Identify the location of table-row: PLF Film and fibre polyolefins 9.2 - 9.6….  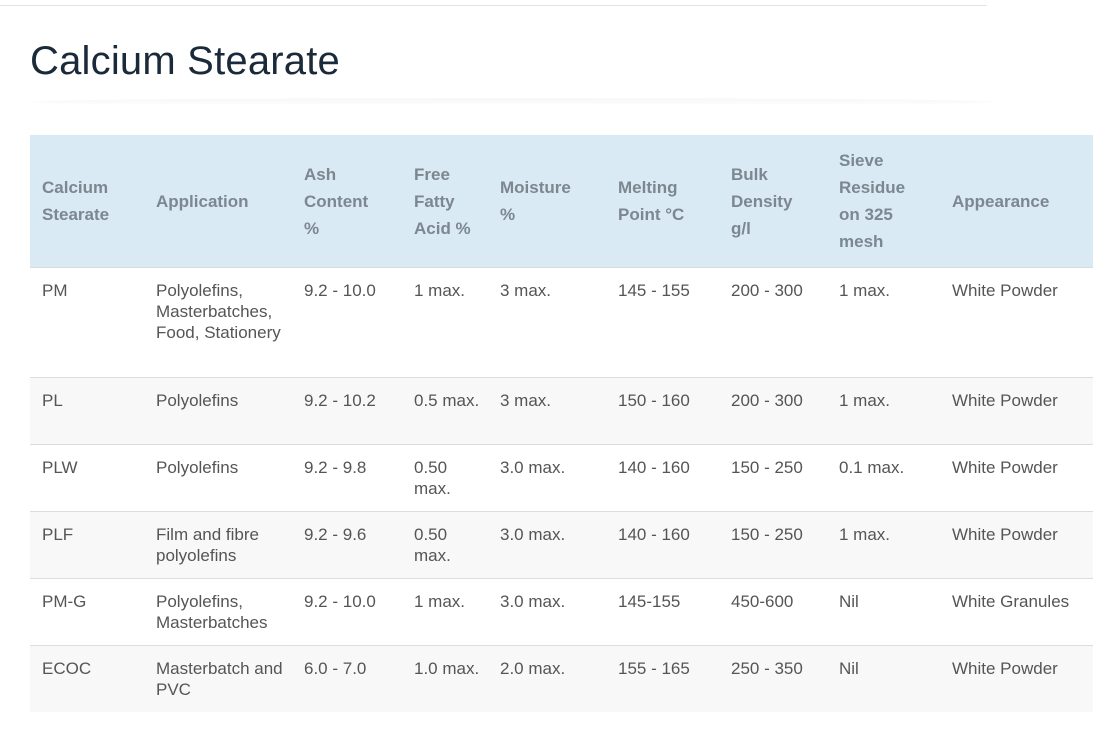
(561, 545).